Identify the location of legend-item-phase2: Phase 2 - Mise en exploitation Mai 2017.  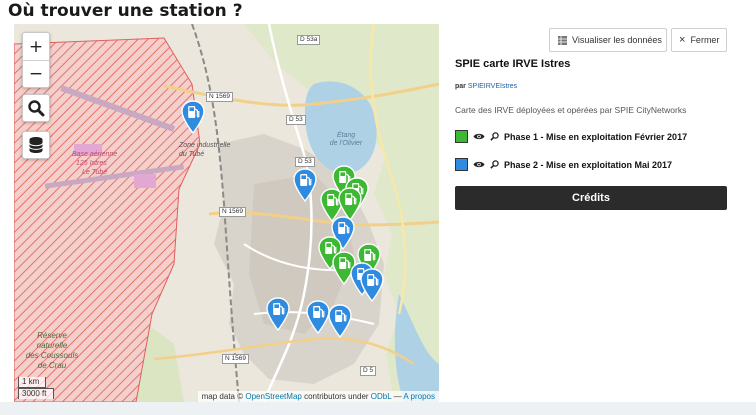
(563, 164).